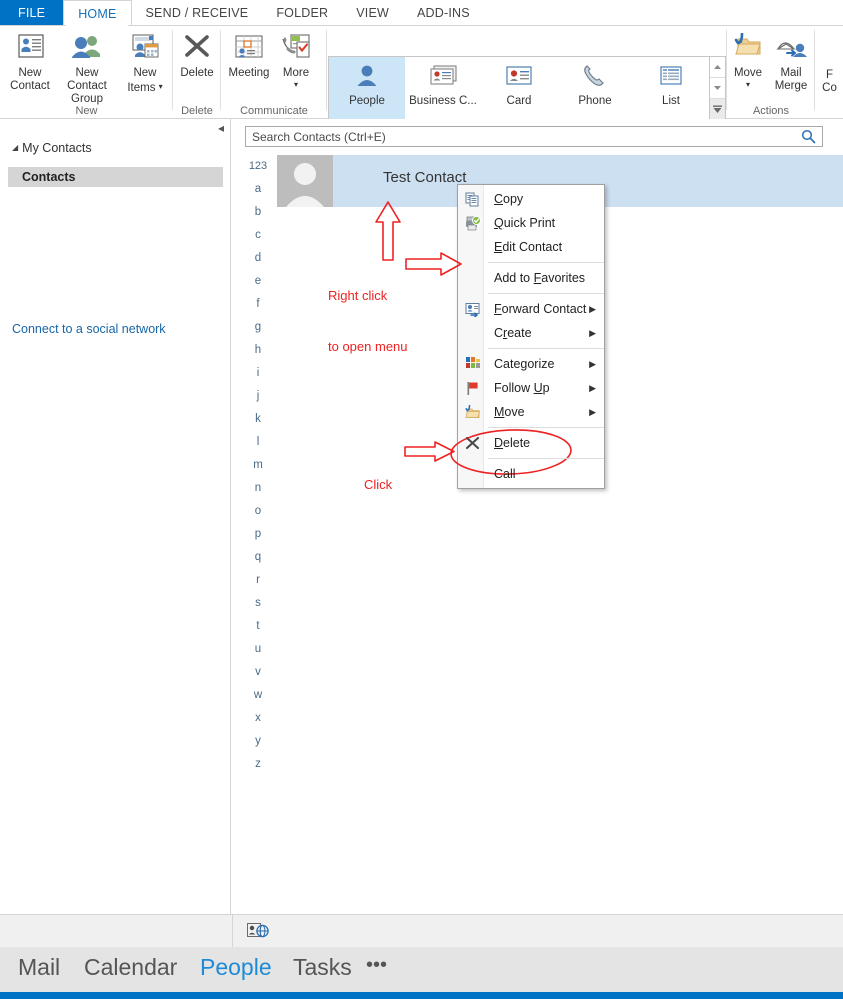  I want to click on tab-view: VIEW, so click(372, 13).